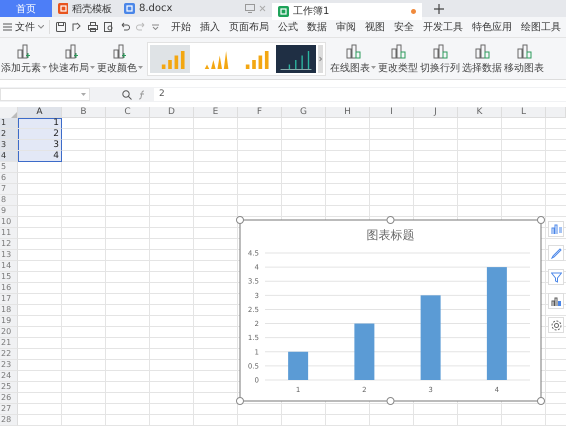 Image resolution: width=566 pixels, height=430 pixels. Describe the element at coordinates (9, 123) in the screenshot. I see `row-header: 1` at that location.